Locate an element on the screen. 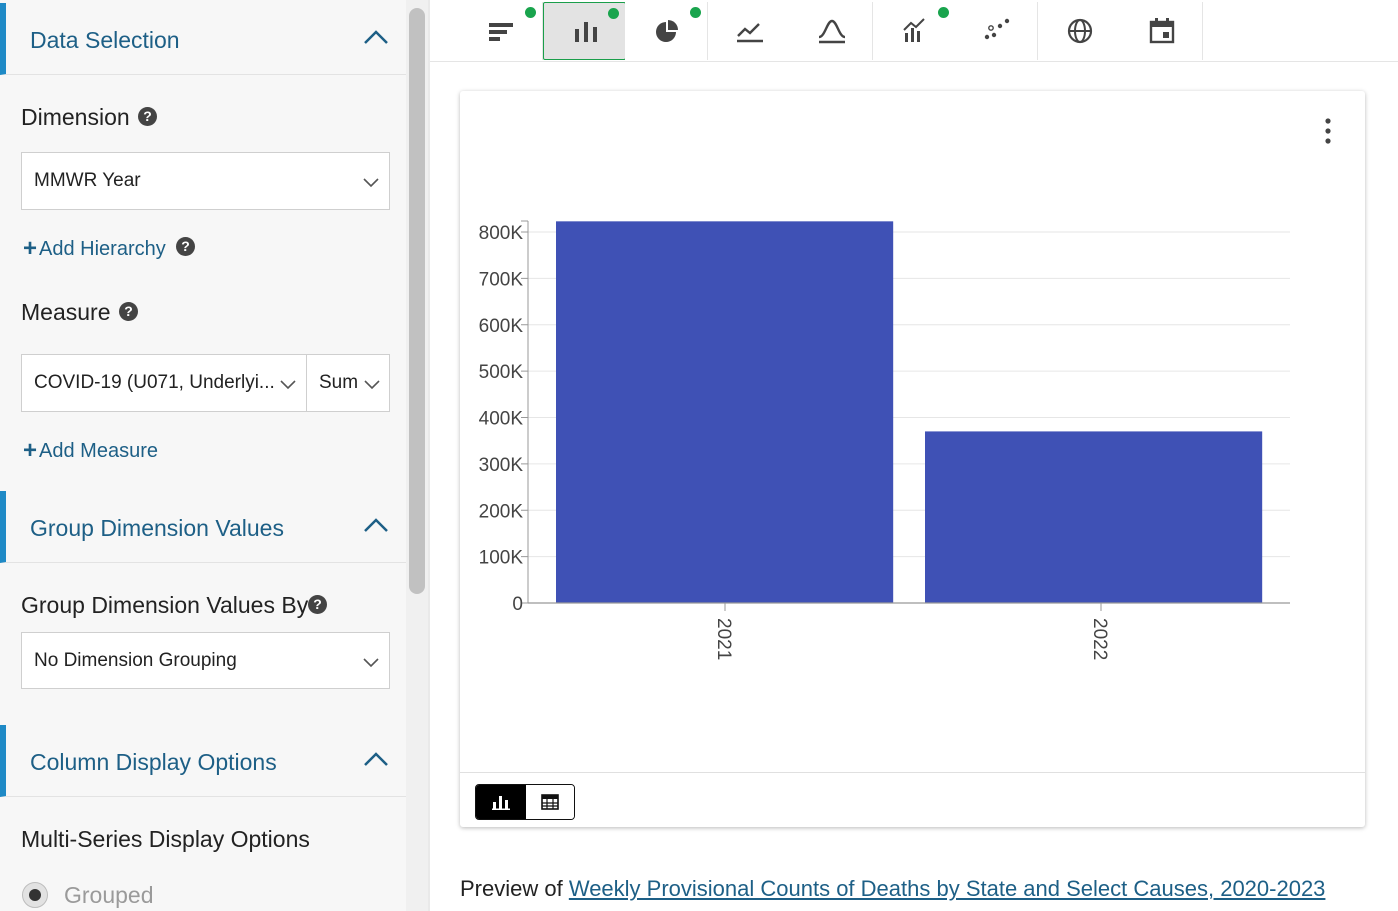 Image resolution: width=1398 pixels, height=911 pixels. chart-type-toolbar is located at coordinates (914, 31).